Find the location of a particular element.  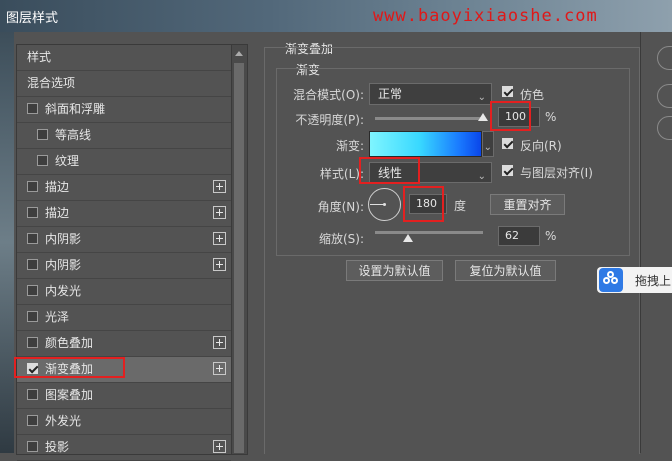

scale-input: 62 is located at coordinates (519, 236).